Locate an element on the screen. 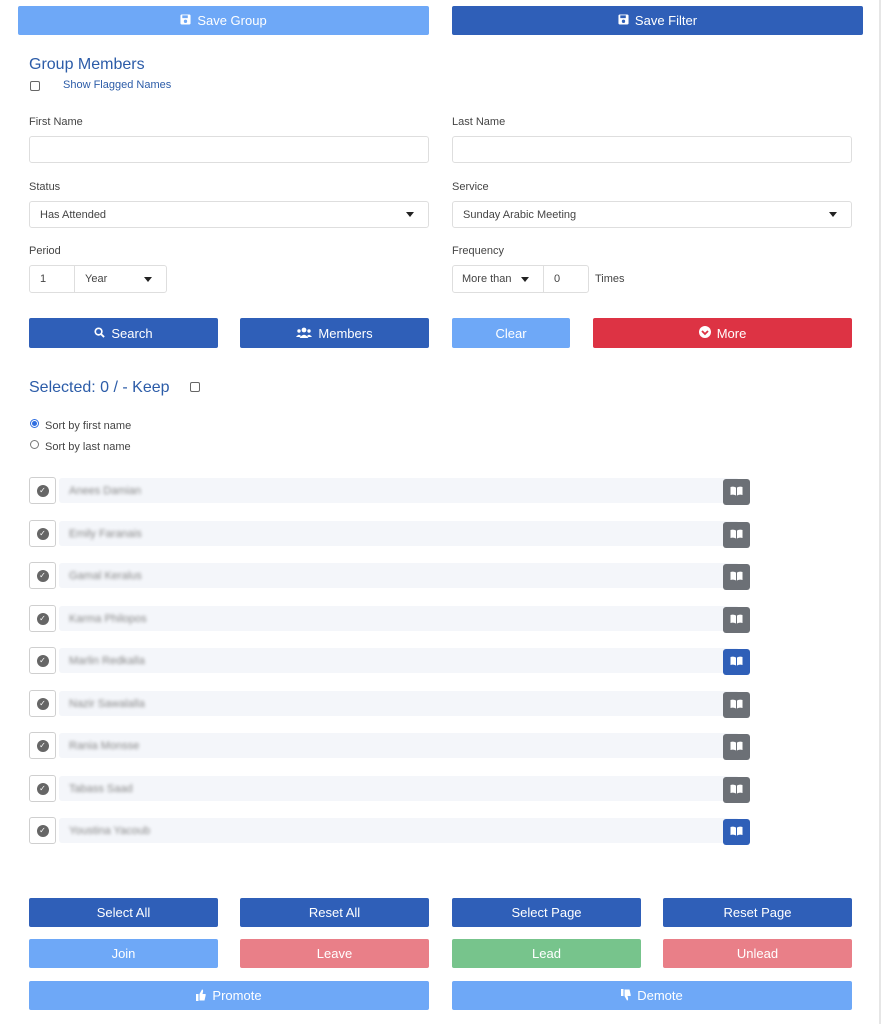 This screenshot has height=1024, width=881. reset-page-button: Reset Page is located at coordinates (757, 912).